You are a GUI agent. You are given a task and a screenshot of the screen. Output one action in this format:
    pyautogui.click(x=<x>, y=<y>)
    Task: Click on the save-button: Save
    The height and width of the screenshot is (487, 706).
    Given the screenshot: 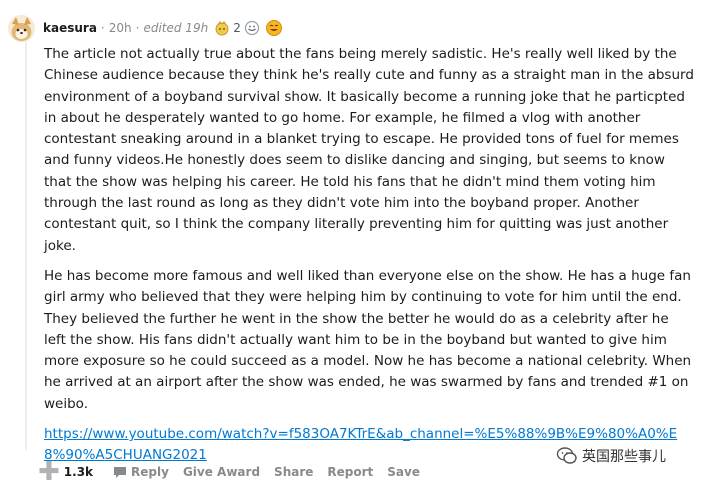 What is the action you would take?
    pyautogui.click(x=403, y=472)
    